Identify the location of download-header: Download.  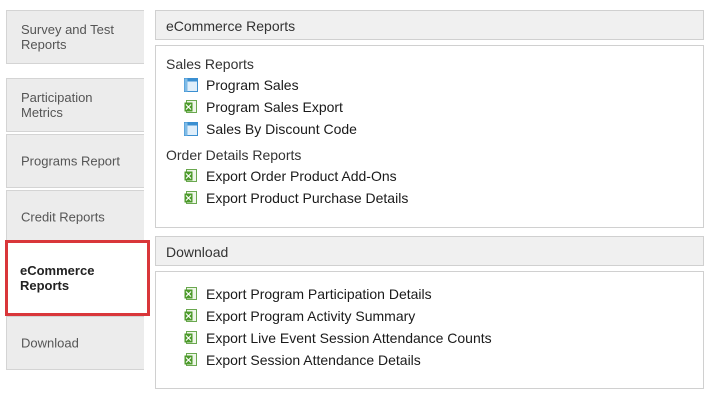
(429, 251).